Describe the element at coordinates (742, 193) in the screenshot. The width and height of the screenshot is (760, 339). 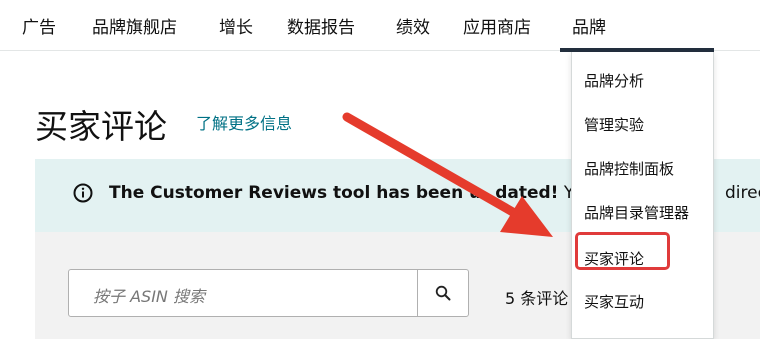
I see `banner-tail: direct` at that location.